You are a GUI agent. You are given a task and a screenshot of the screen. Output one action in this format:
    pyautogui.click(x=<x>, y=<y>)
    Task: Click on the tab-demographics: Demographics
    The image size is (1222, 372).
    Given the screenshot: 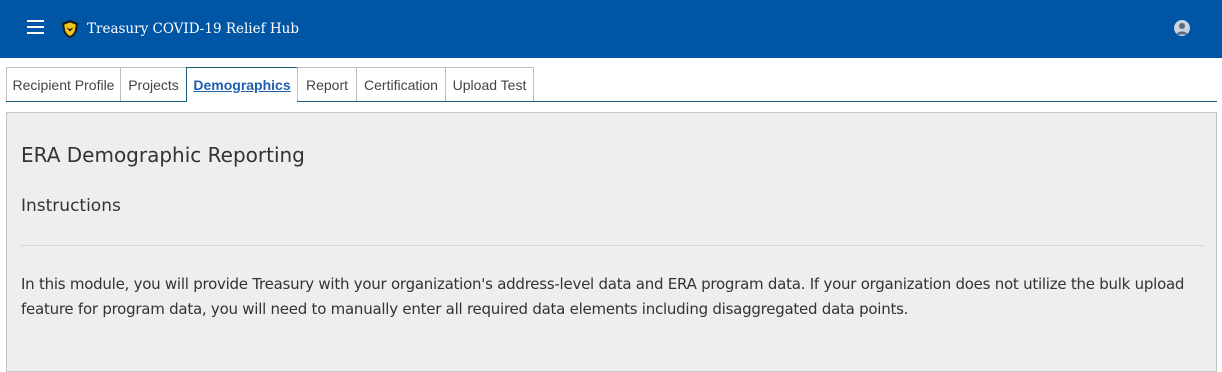 What is the action you would take?
    pyautogui.click(x=242, y=84)
    